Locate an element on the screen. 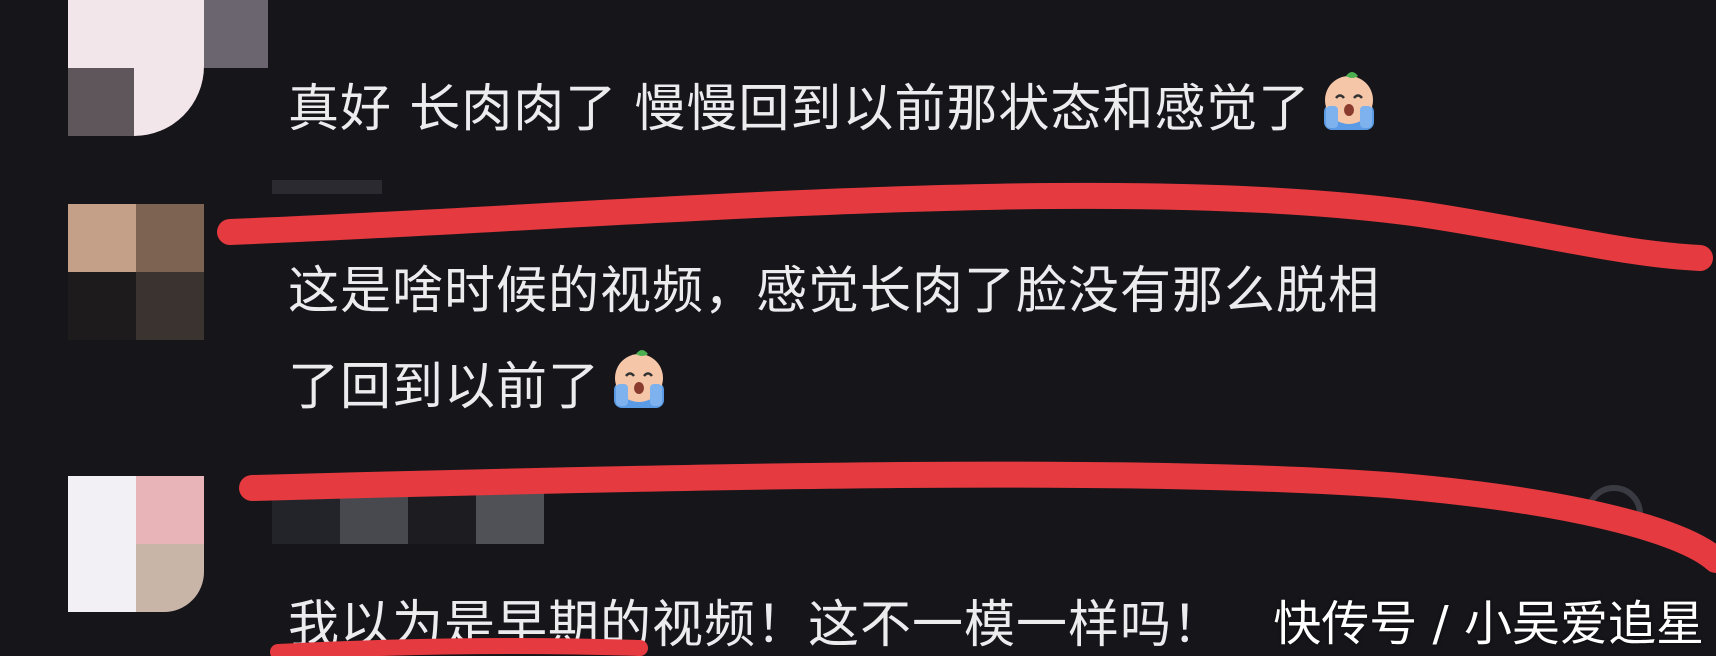  watermark: 快传号 / 小吴爱追星 is located at coordinates (1488, 624).